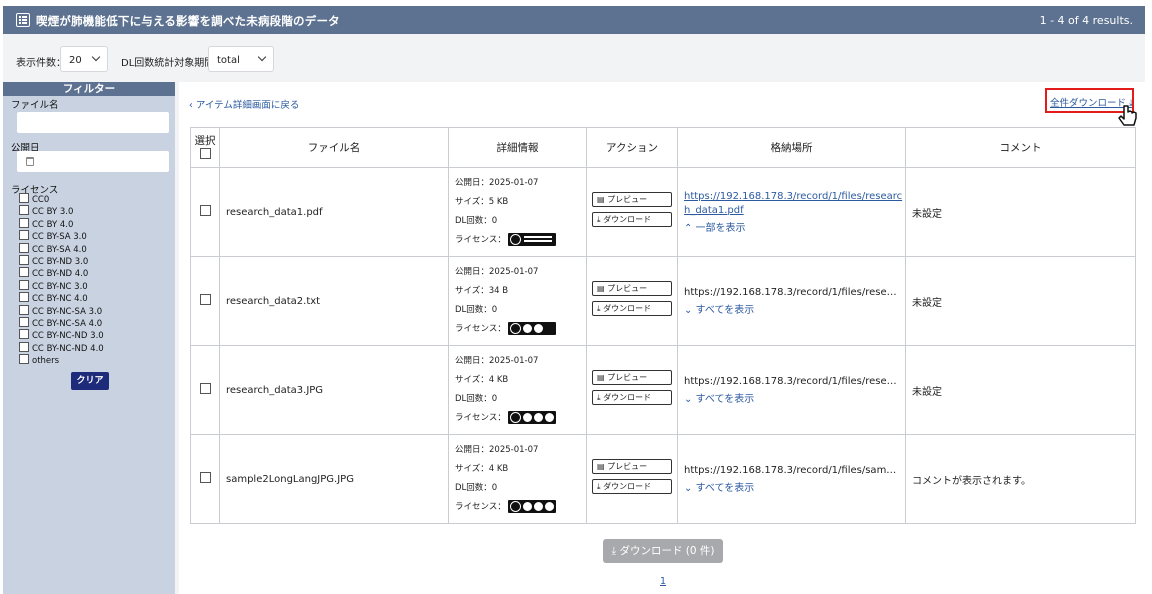  What do you see at coordinates (93, 161) in the screenshot?
I see `pub-date-input` at bounding box center [93, 161].